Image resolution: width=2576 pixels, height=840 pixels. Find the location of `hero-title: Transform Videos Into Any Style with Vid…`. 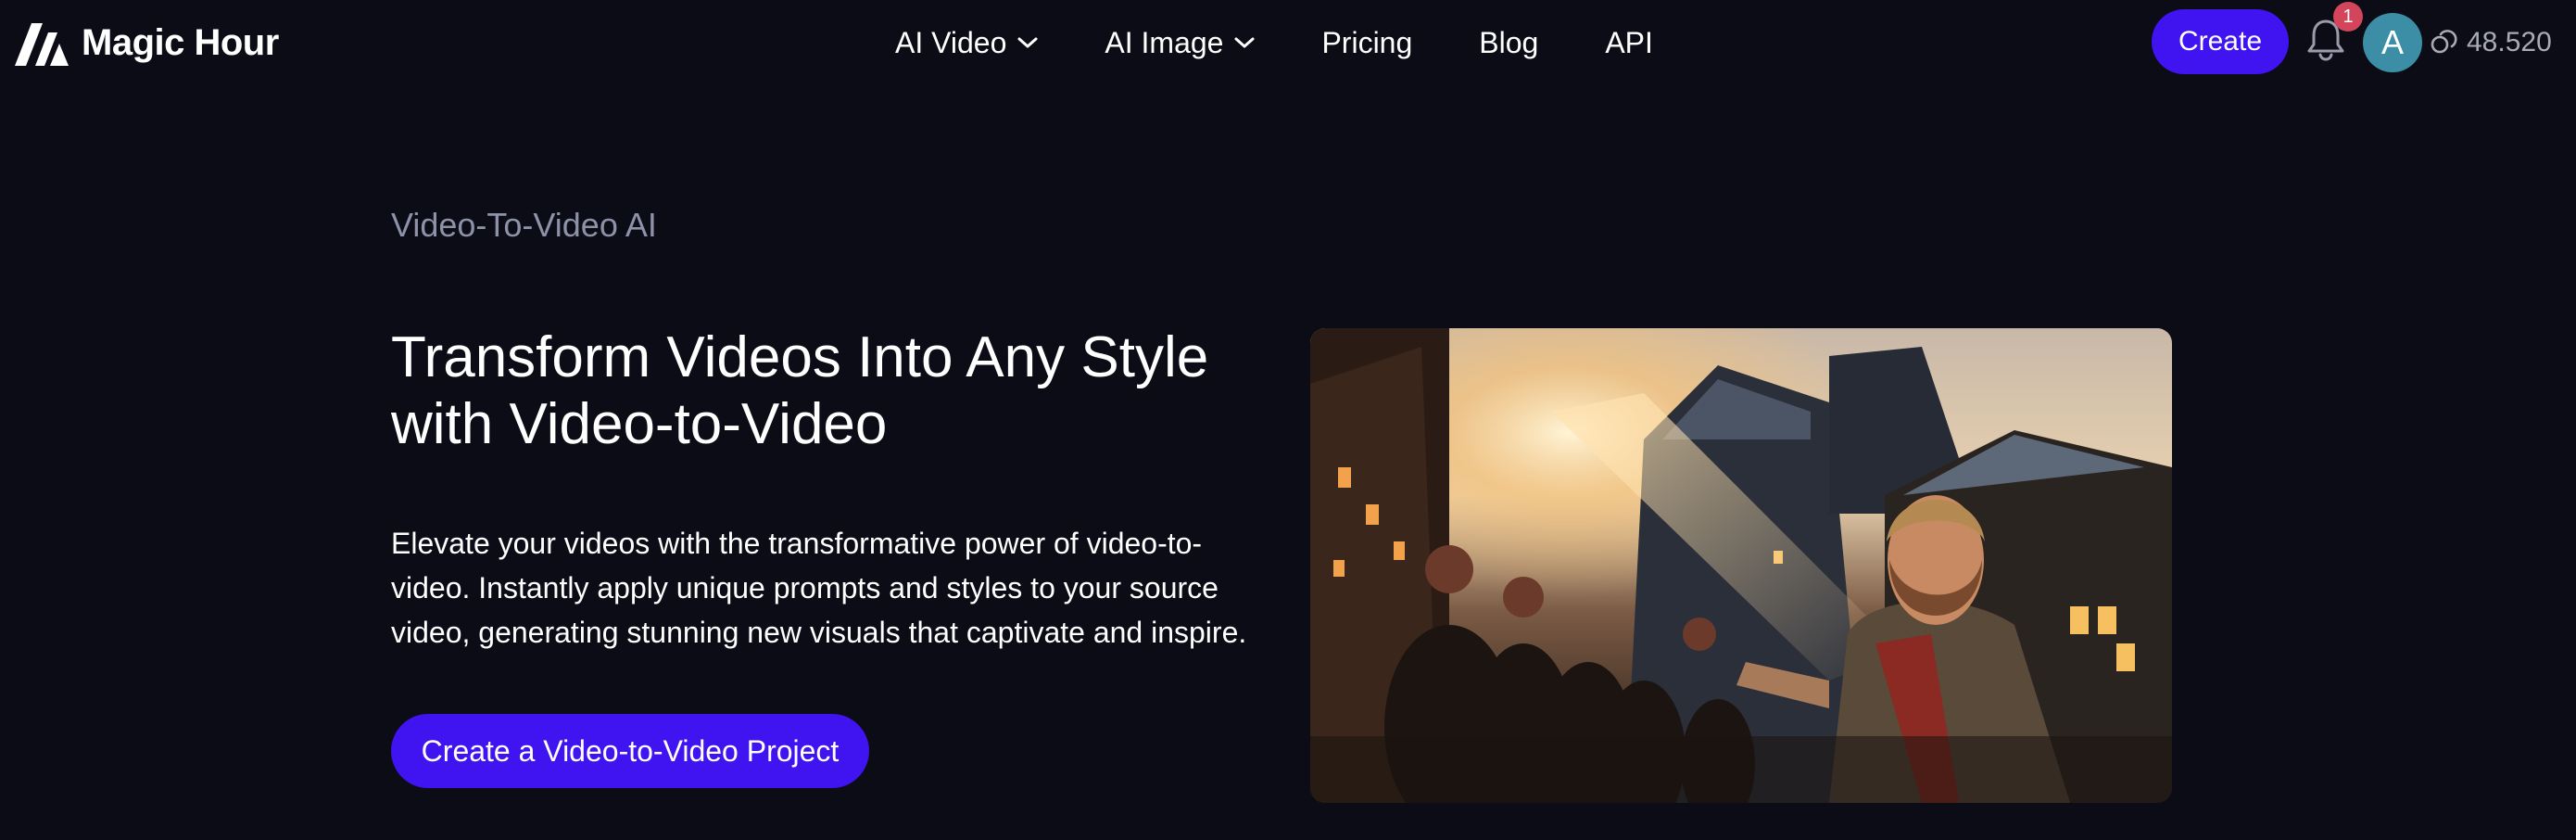

hero-title: Transform Videos Into Any Style with Vid… is located at coordinates (800, 390).